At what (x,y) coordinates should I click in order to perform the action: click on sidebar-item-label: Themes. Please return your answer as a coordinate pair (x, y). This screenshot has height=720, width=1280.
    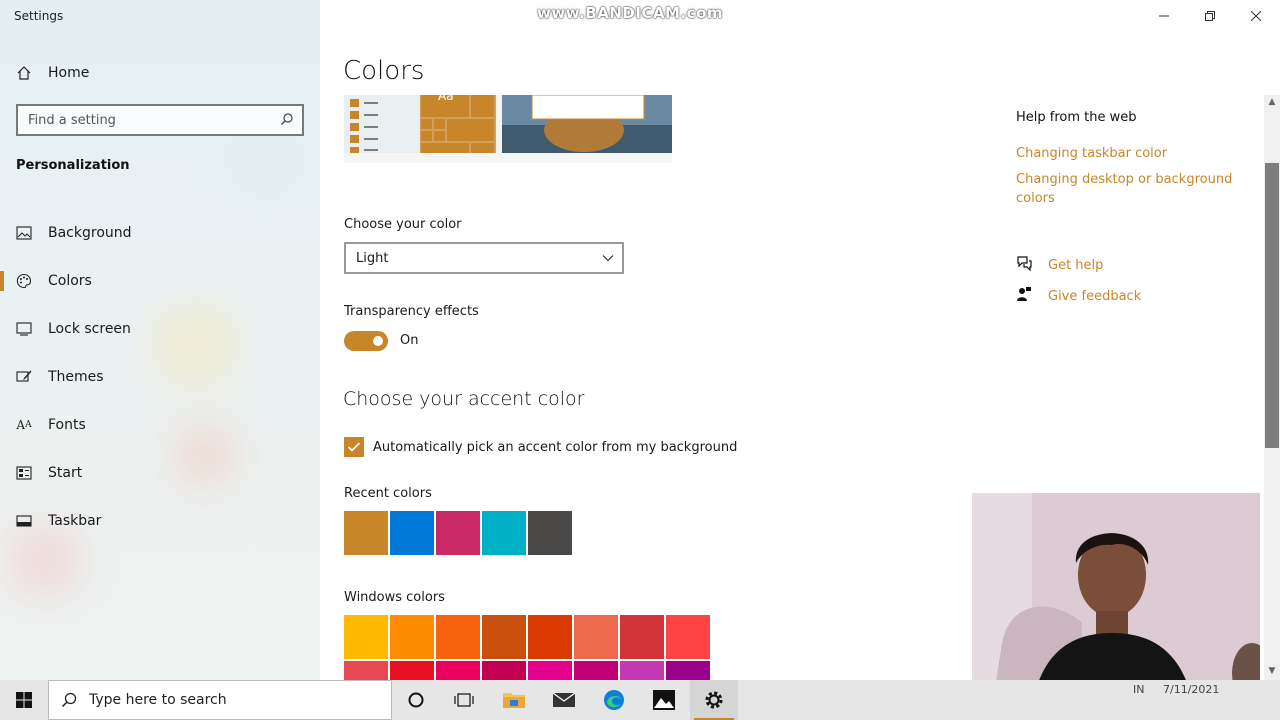
    Looking at the image, I should click on (76, 377).